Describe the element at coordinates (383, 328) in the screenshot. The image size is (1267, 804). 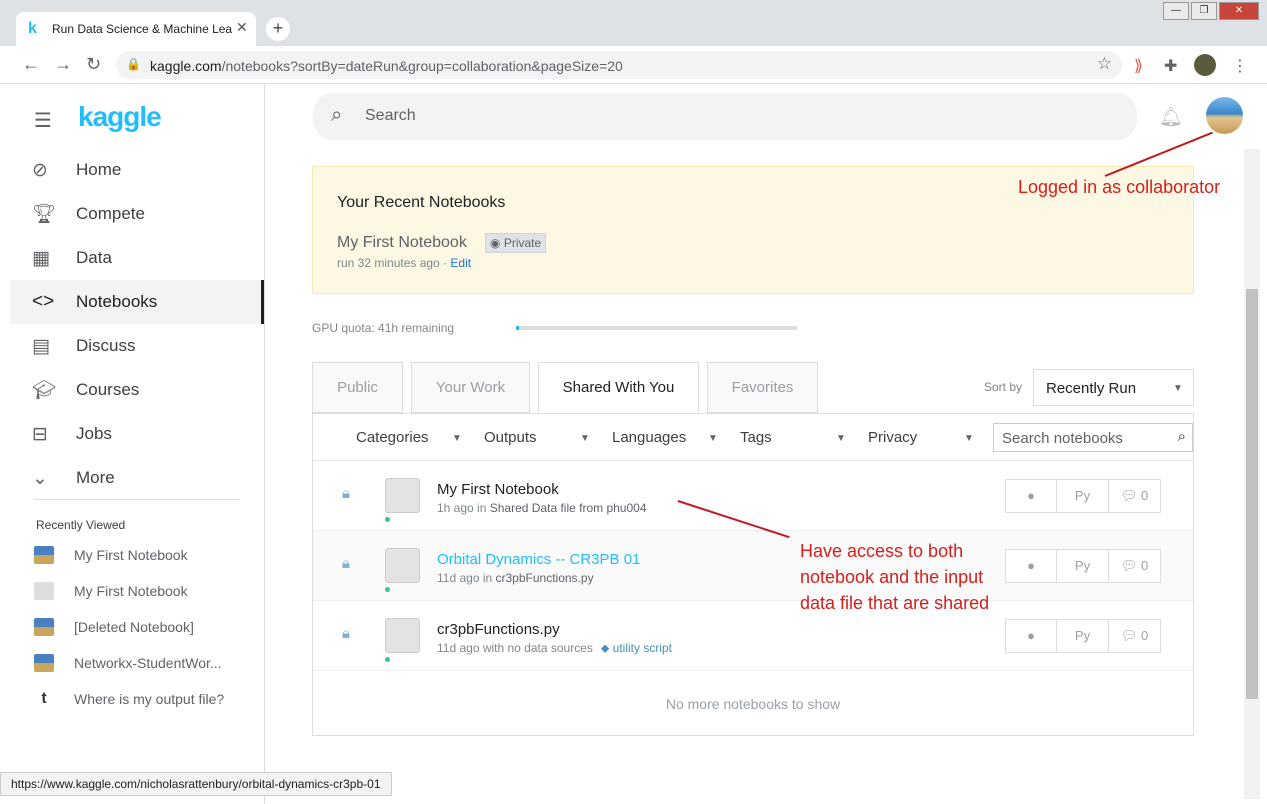
I see `gpu-quota-label: GPU quota: 41h remaining` at that location.